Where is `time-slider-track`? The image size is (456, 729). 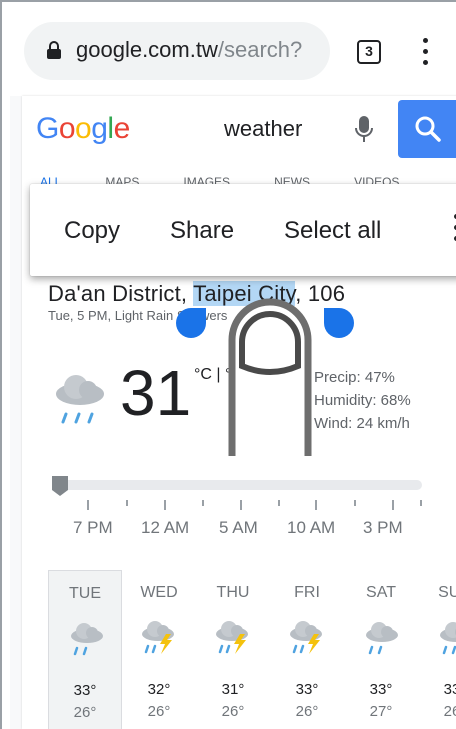
time-slider-track is located at coordinates (237, 485).